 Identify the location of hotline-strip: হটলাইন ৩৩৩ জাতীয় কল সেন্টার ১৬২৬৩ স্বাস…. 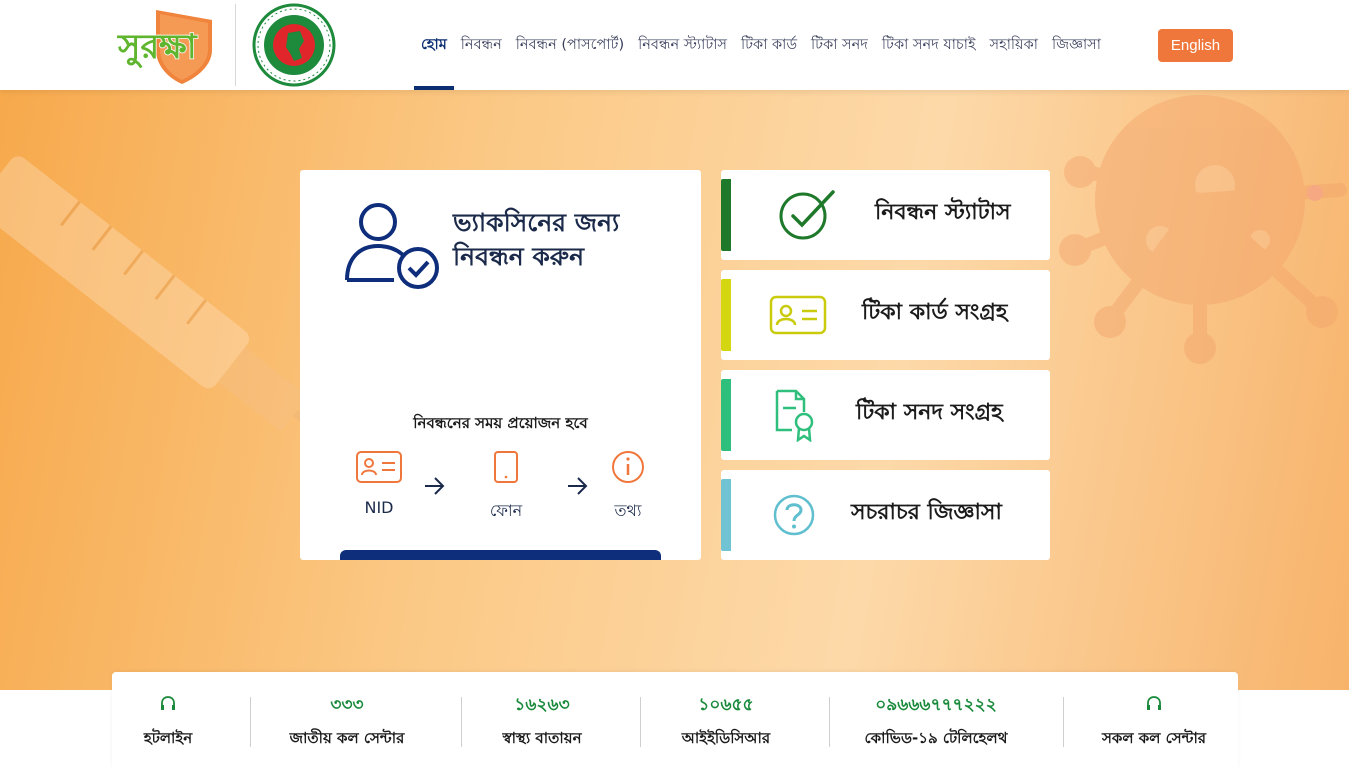
(675, 720).